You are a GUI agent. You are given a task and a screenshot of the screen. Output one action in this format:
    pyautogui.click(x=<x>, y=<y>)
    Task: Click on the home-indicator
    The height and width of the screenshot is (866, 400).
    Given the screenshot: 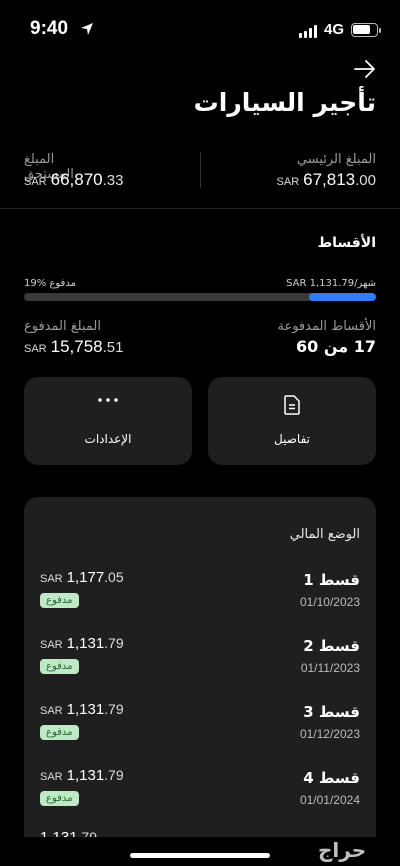 What is the action you would take?
    pyautogui.click(x=200, y=855)
    